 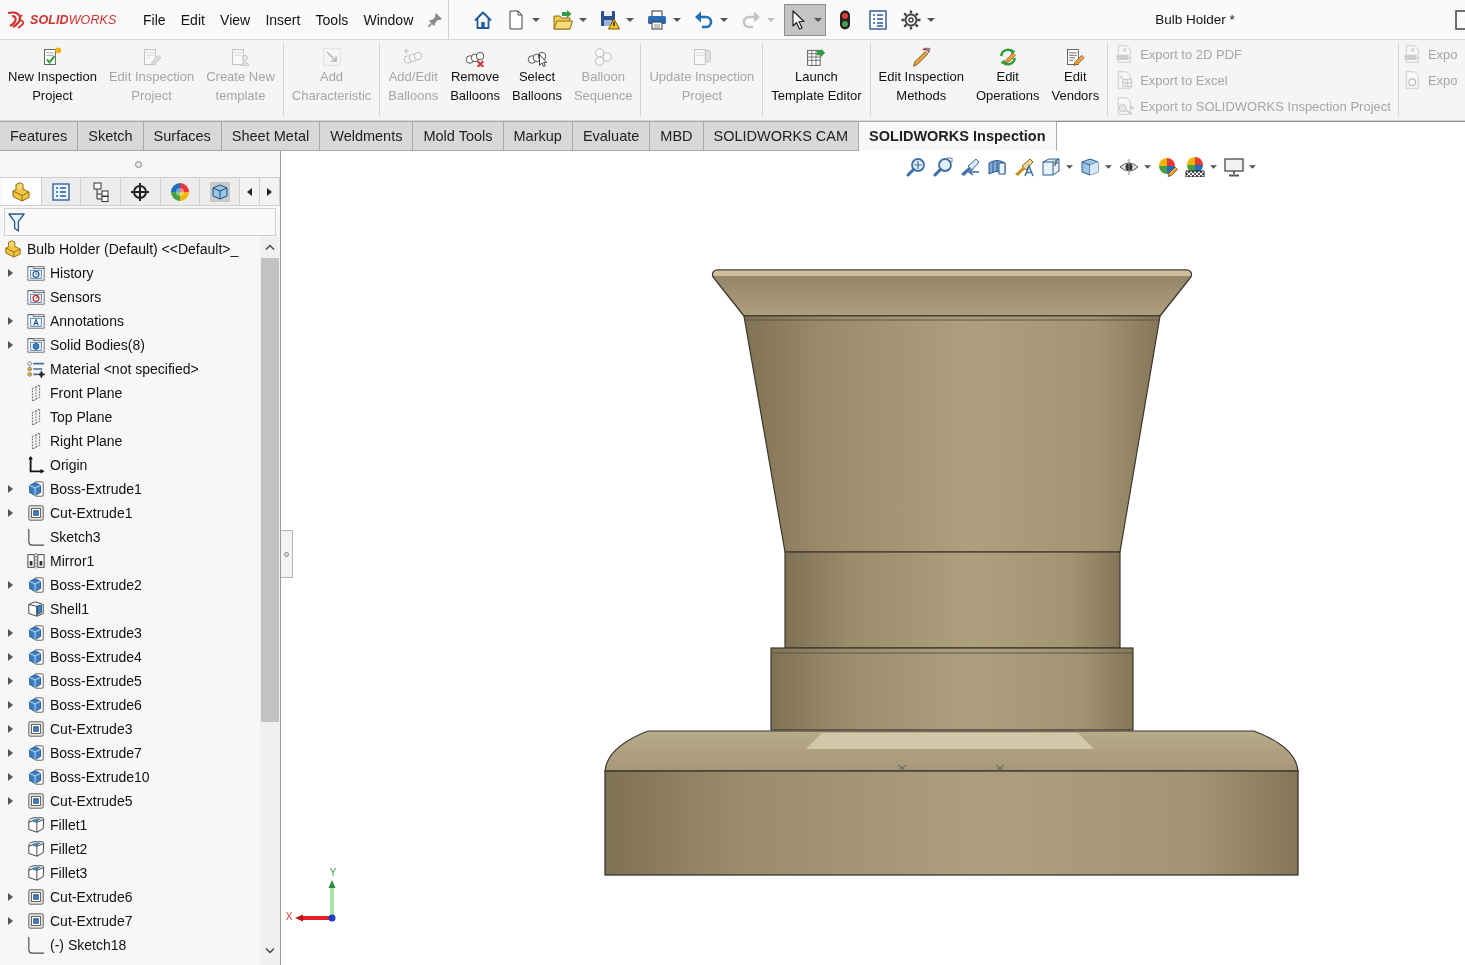 I want to click on tree-item: Sketch3, so click(x=75, y=537).